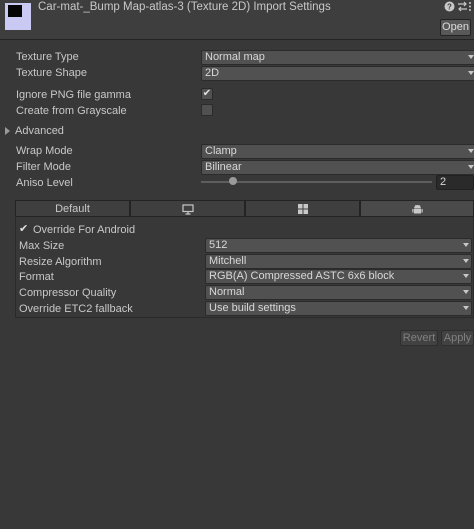 The width and height of the screenshot is (474, 529). Describe the element at coordinates (7, 131) in the screenshot. I see `foldout-arrow-icon` at that location.